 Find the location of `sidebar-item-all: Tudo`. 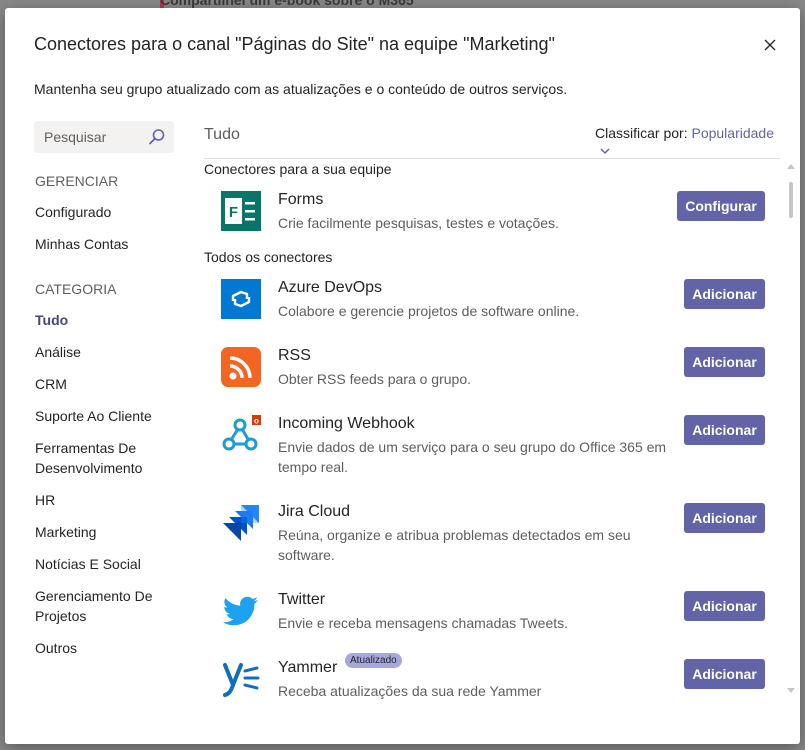

sidebar-item-all: Tudo is located at coordinates (105, 320).